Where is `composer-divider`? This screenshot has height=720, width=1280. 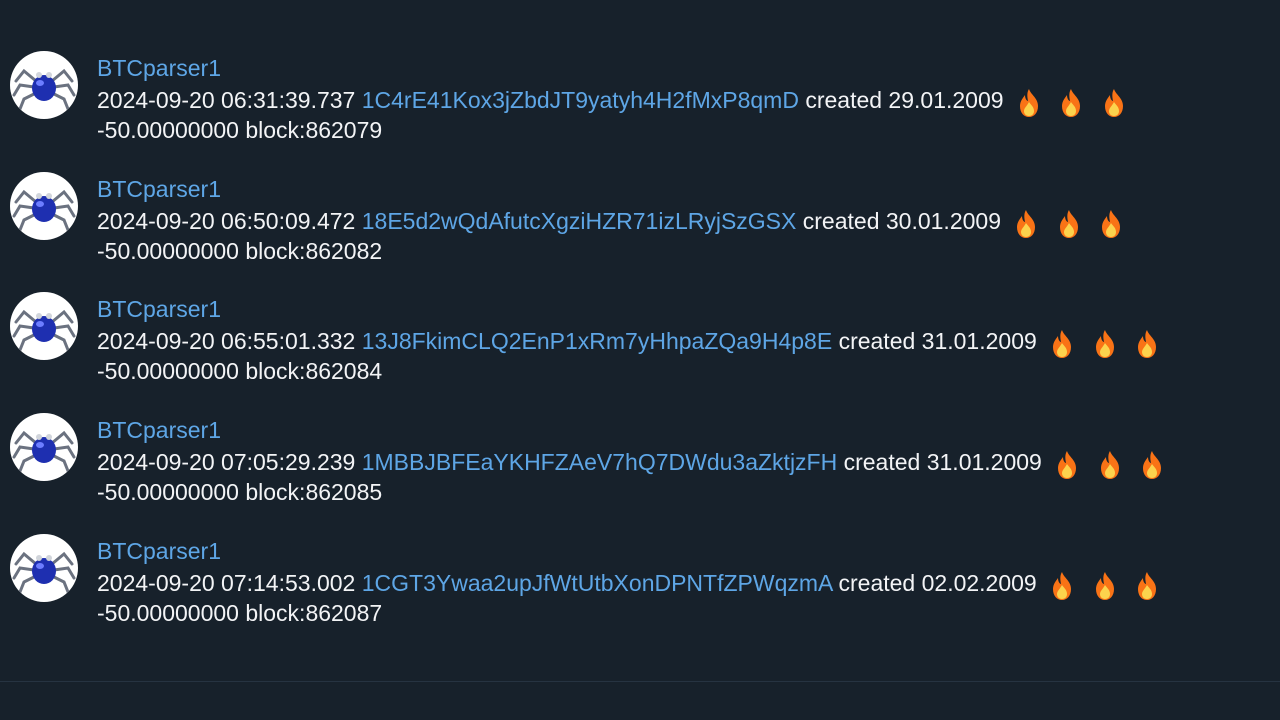 composer-divider is located at coordinates (640, 681).